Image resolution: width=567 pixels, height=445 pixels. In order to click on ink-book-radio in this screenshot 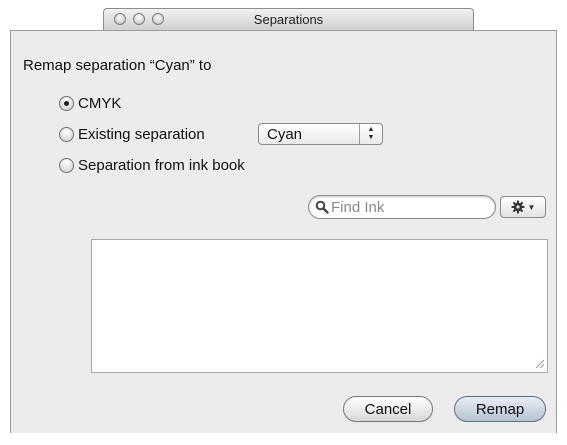, I will do `click(66, 165)`.